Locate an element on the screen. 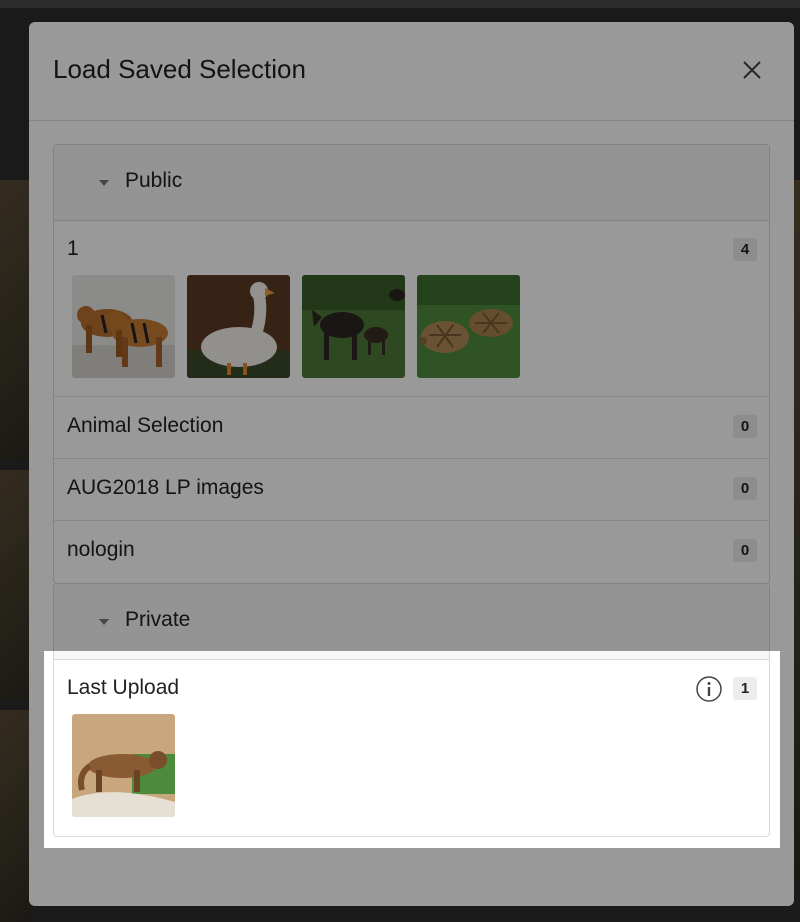  thumbnail-goose is located at coordinates (238, 326).